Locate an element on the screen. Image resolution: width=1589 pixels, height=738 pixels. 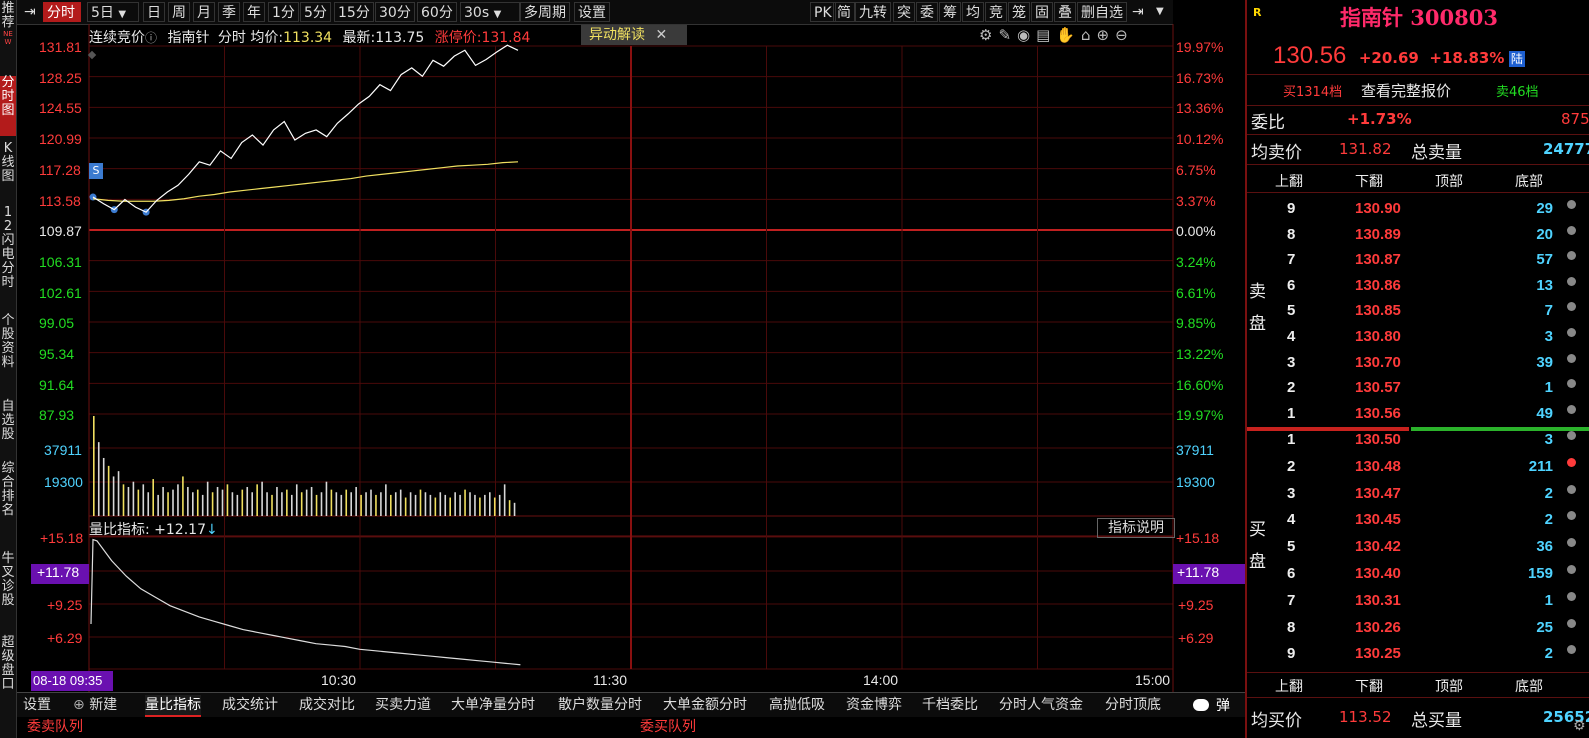
pen-icon: ✎ is located at coordinates (1007, 35).